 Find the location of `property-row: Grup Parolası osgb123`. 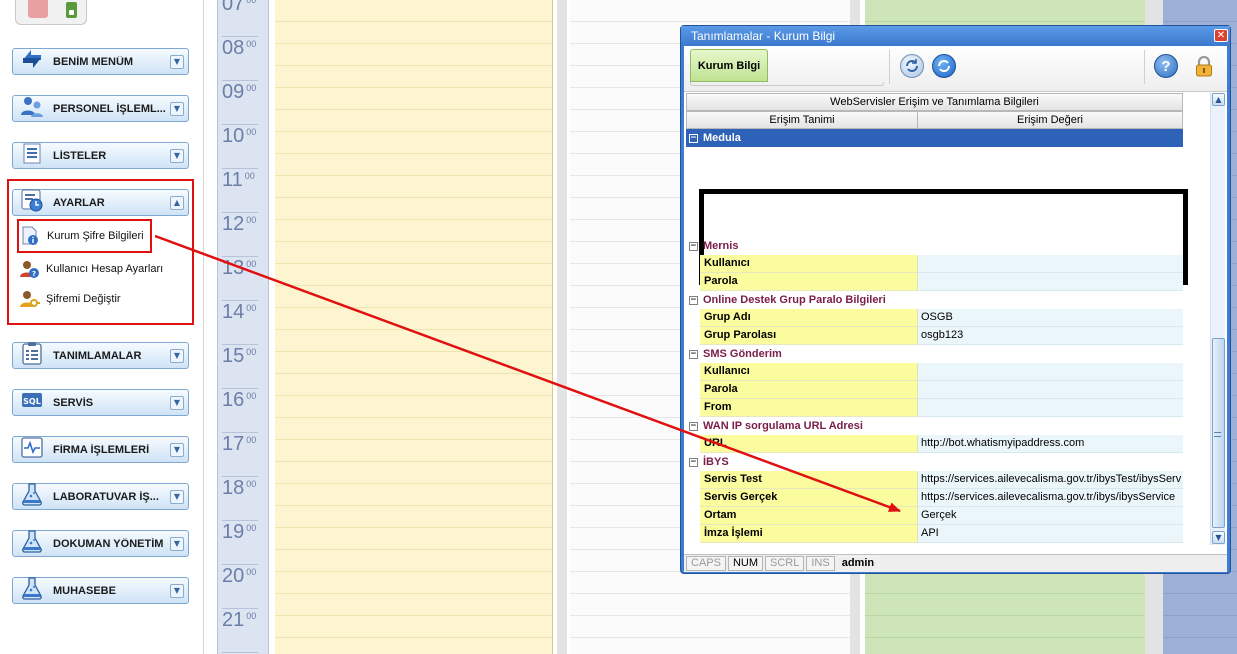

property-row: Grup Parolası osgb123 is located at coordinates (941, 336).